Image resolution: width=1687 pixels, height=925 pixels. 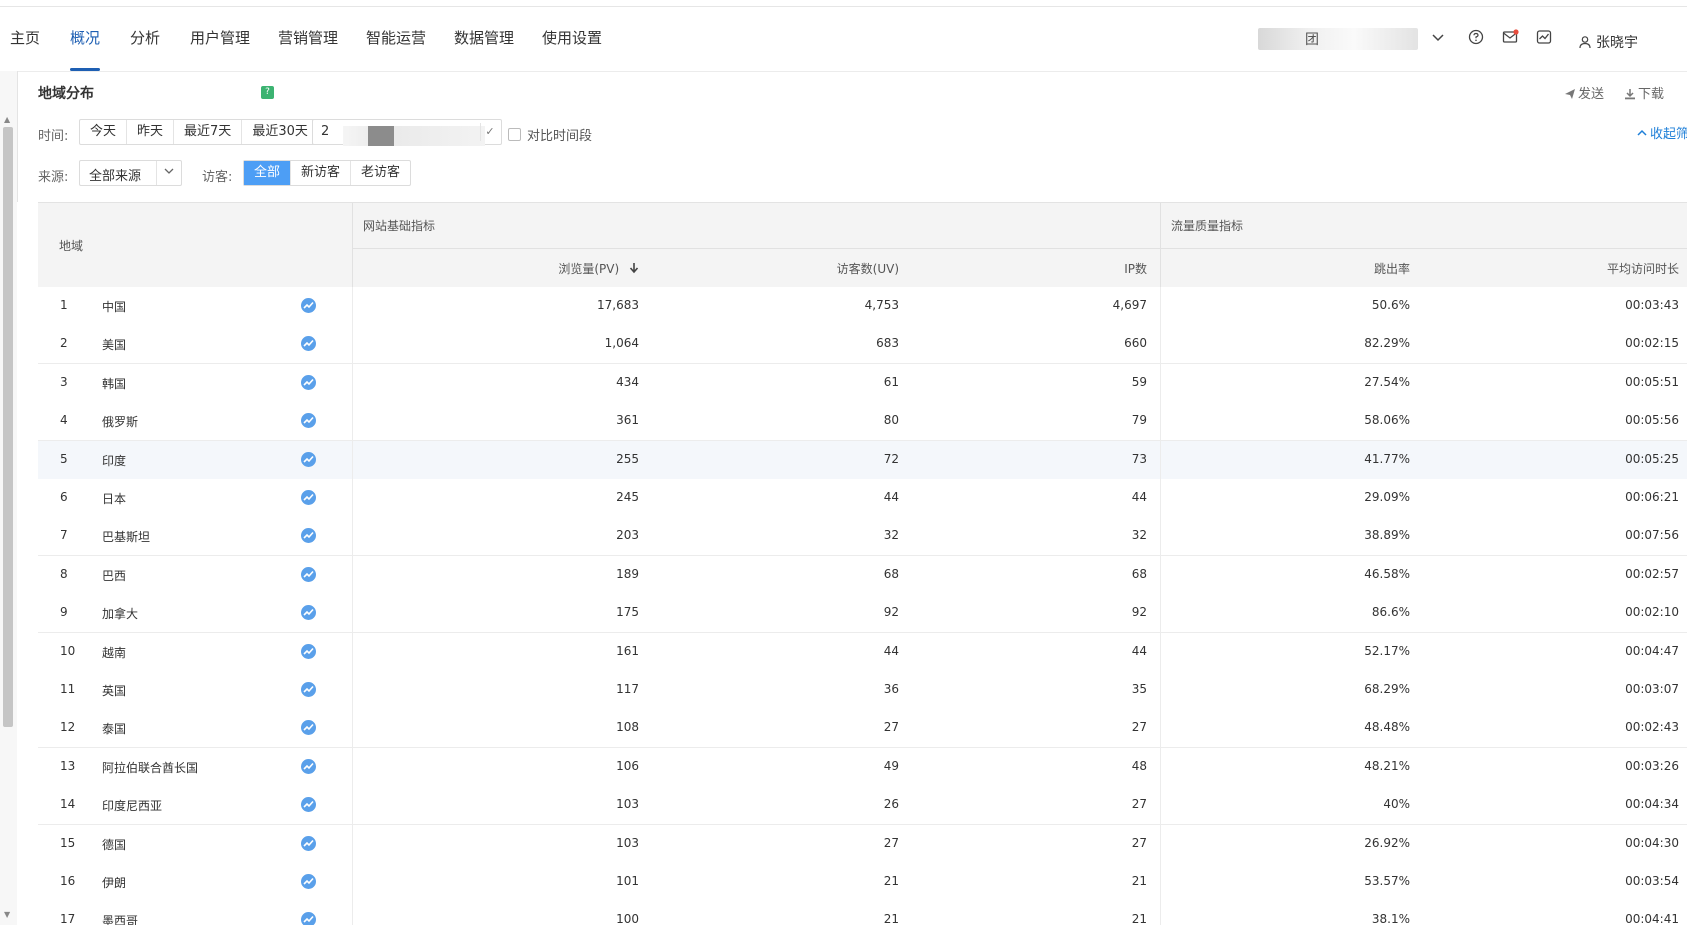 I want to click on pv-column-header: 浏览量(PV), so click(x=598, y=268).